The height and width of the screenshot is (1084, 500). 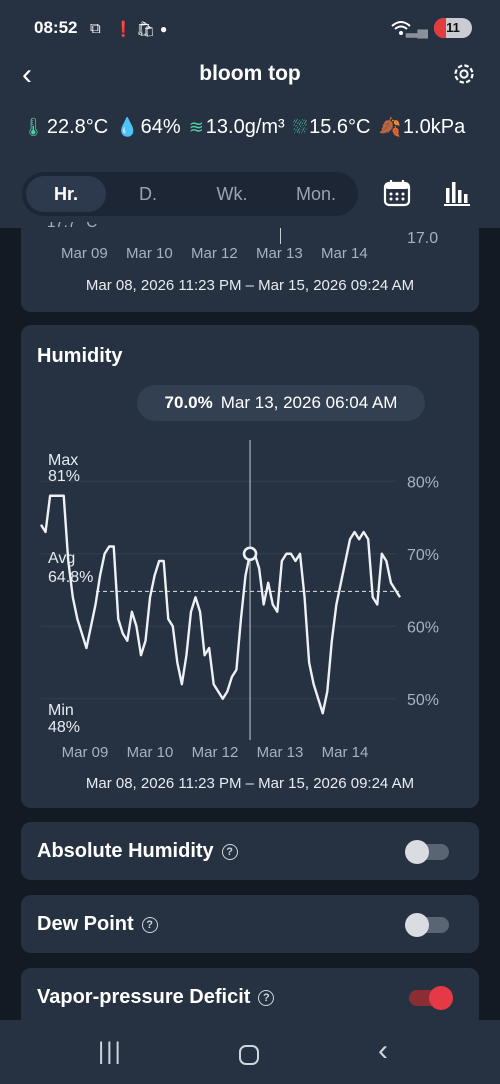 I want to click on settings-gear-icon, so click(x=464, y=74).